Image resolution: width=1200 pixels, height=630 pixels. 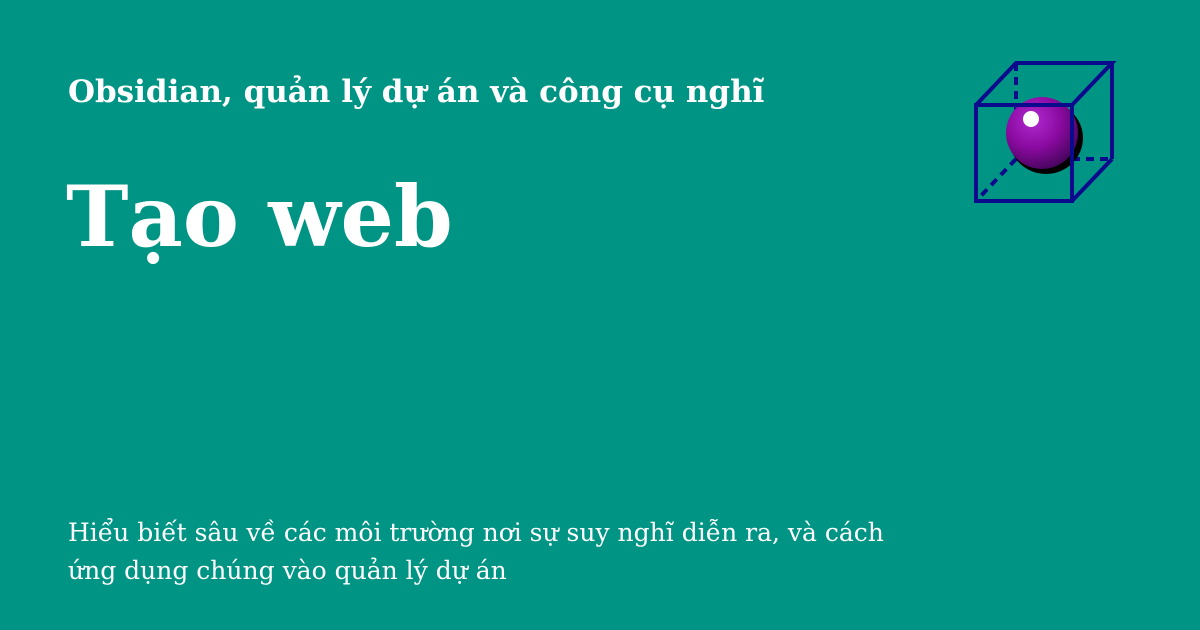 What do you see at coordinates (416, 92) in the screenshot?
I see `site-name: Obsidian, quản lý dự án và công cụ nghĩ` at bounding box center [416, 92].